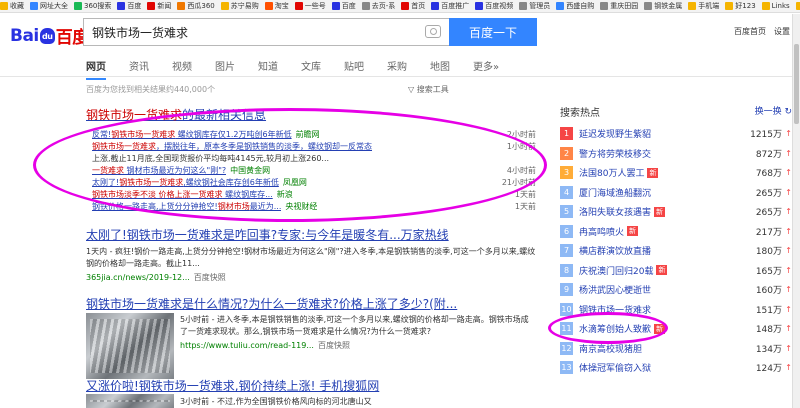 This screenshot has height=408, width=800. Describe the element at coordinates (428, 89) in the screenshot. I see `search-tools-button: ▽ 搜索工具` at that location.